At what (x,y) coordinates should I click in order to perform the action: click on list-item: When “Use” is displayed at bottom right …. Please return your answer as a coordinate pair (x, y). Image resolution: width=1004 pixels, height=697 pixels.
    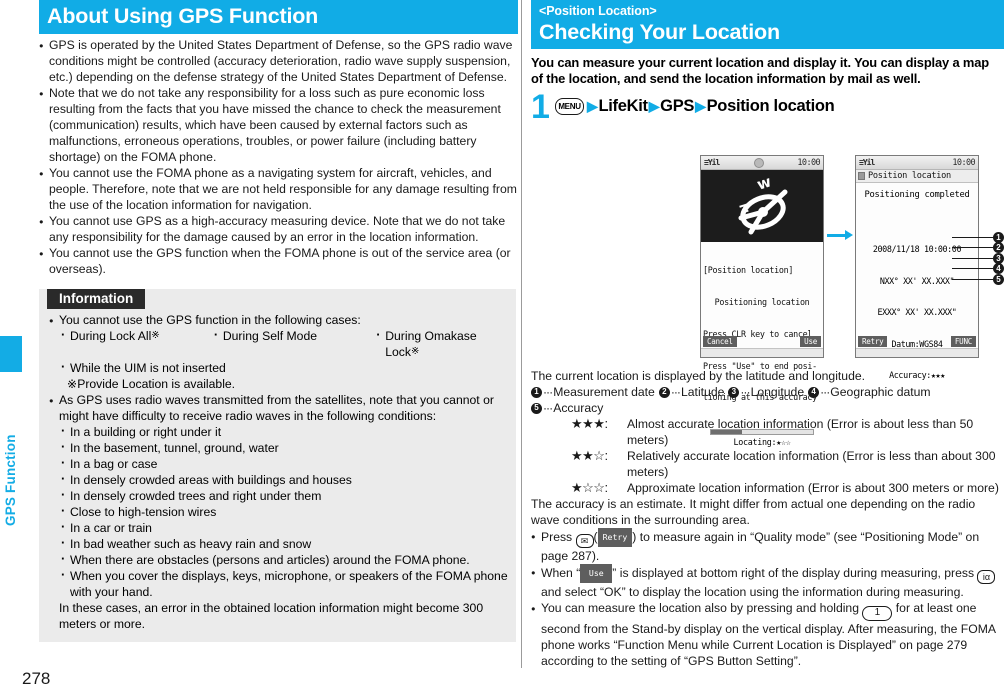
    Looking at the image, I should click on (767, 582).